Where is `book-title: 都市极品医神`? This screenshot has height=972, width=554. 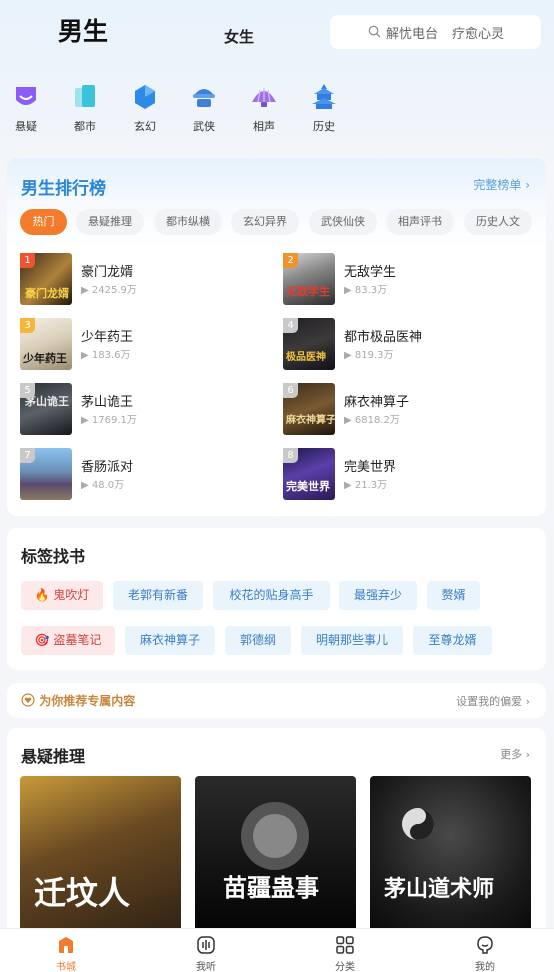
book-title: 都市极品医神 is located at coordinates (383, 337).